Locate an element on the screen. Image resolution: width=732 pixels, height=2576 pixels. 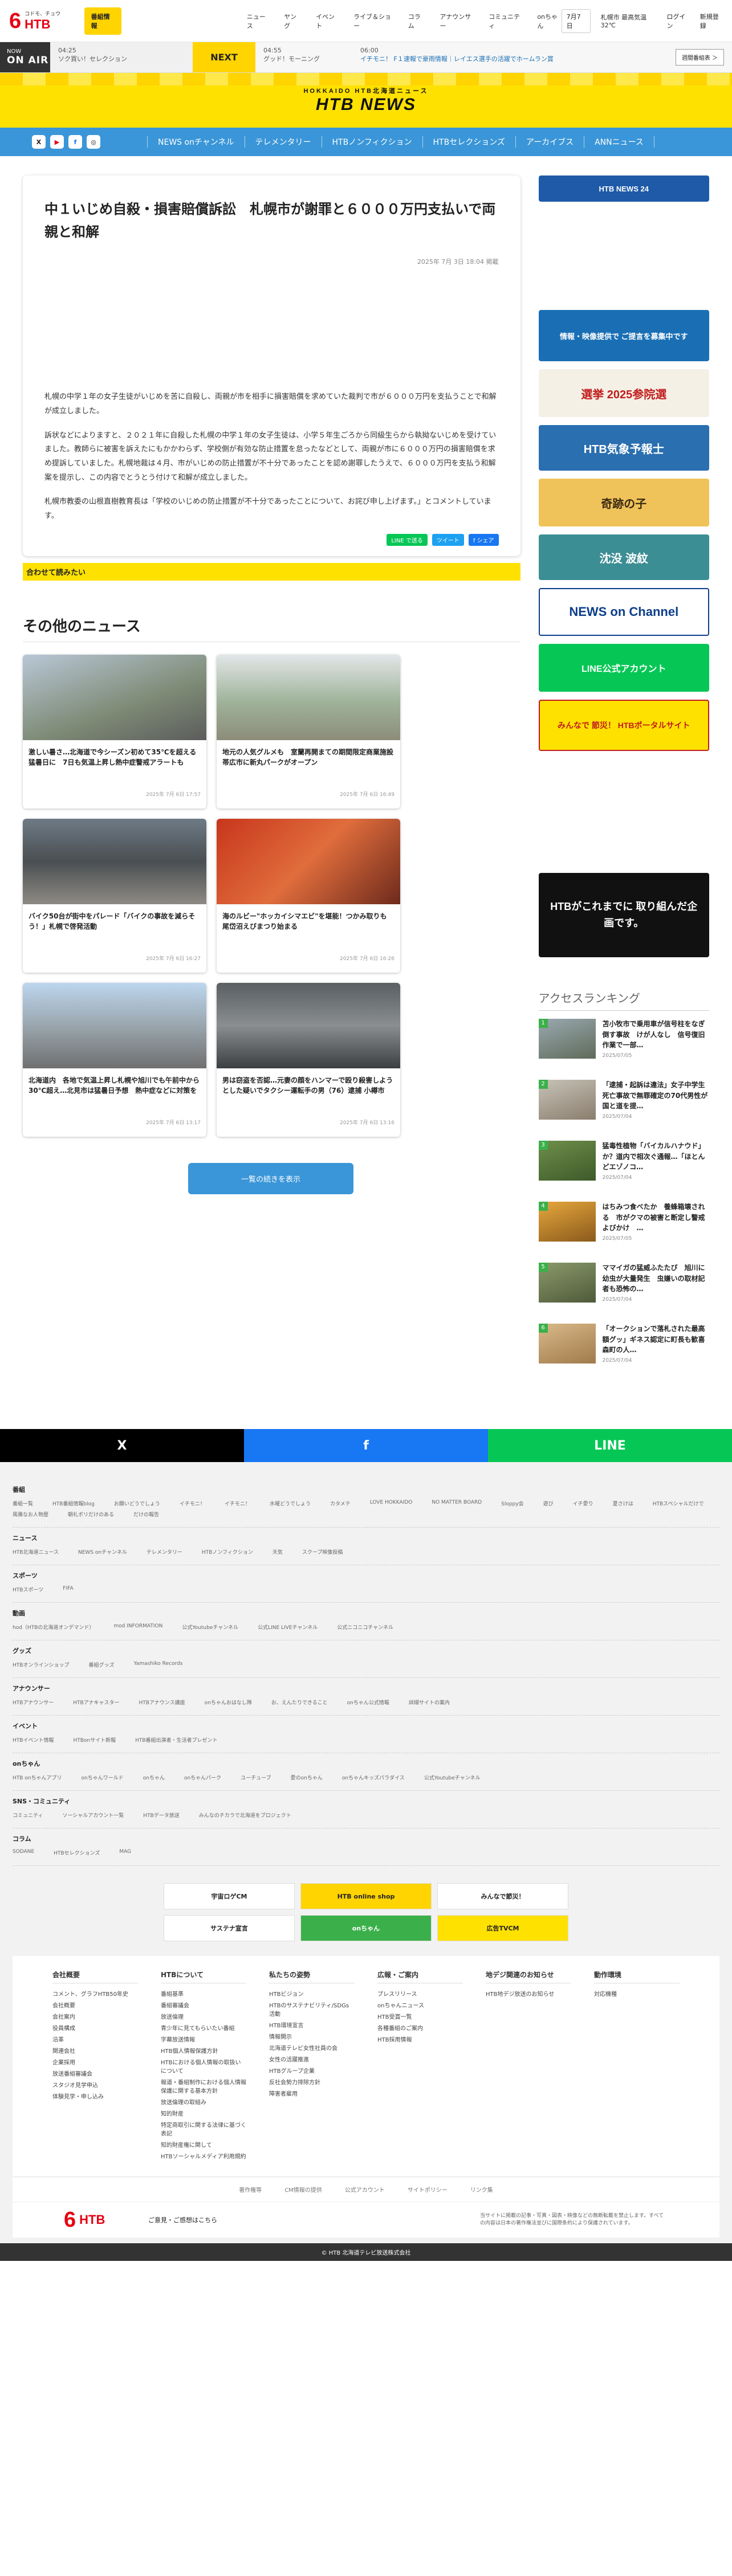
more-news-button: 一覧の続きを表示 is located at coordinates (270, 1178).